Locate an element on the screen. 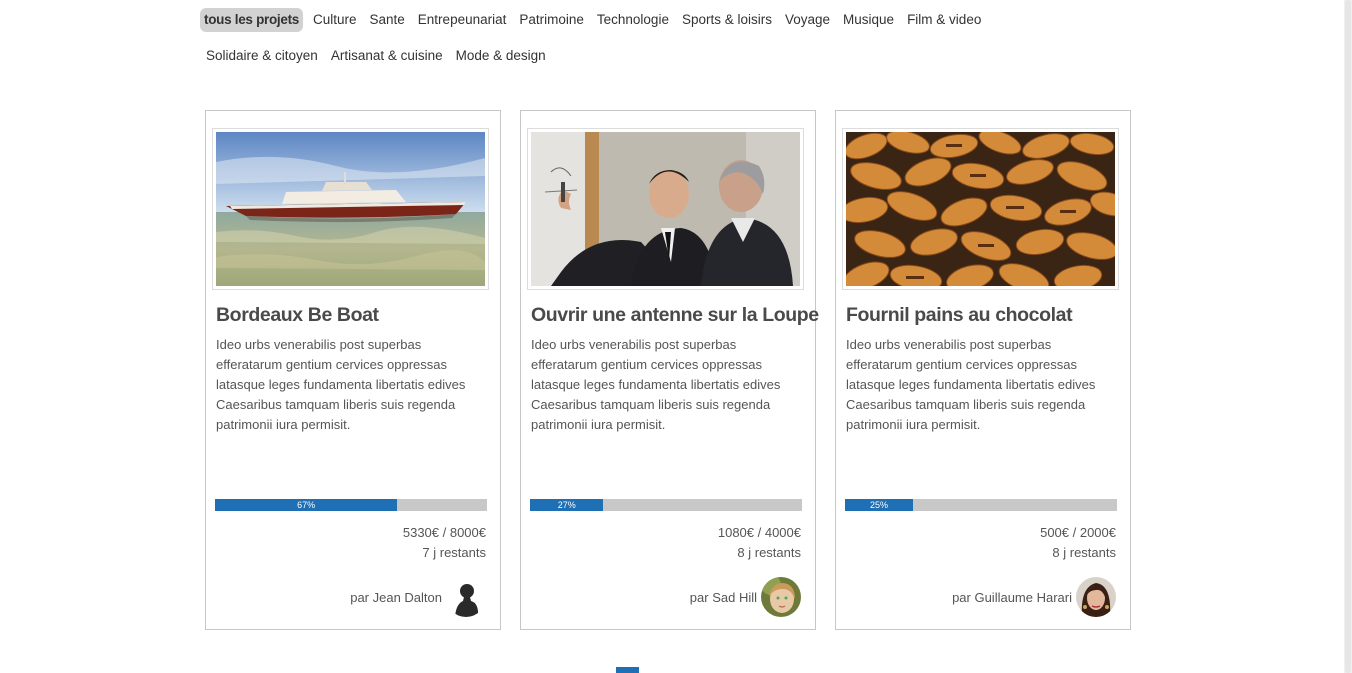 The height and width of the screenshot is (673, 1352). progress-percent: 27% is located at coordinates (566, 505).